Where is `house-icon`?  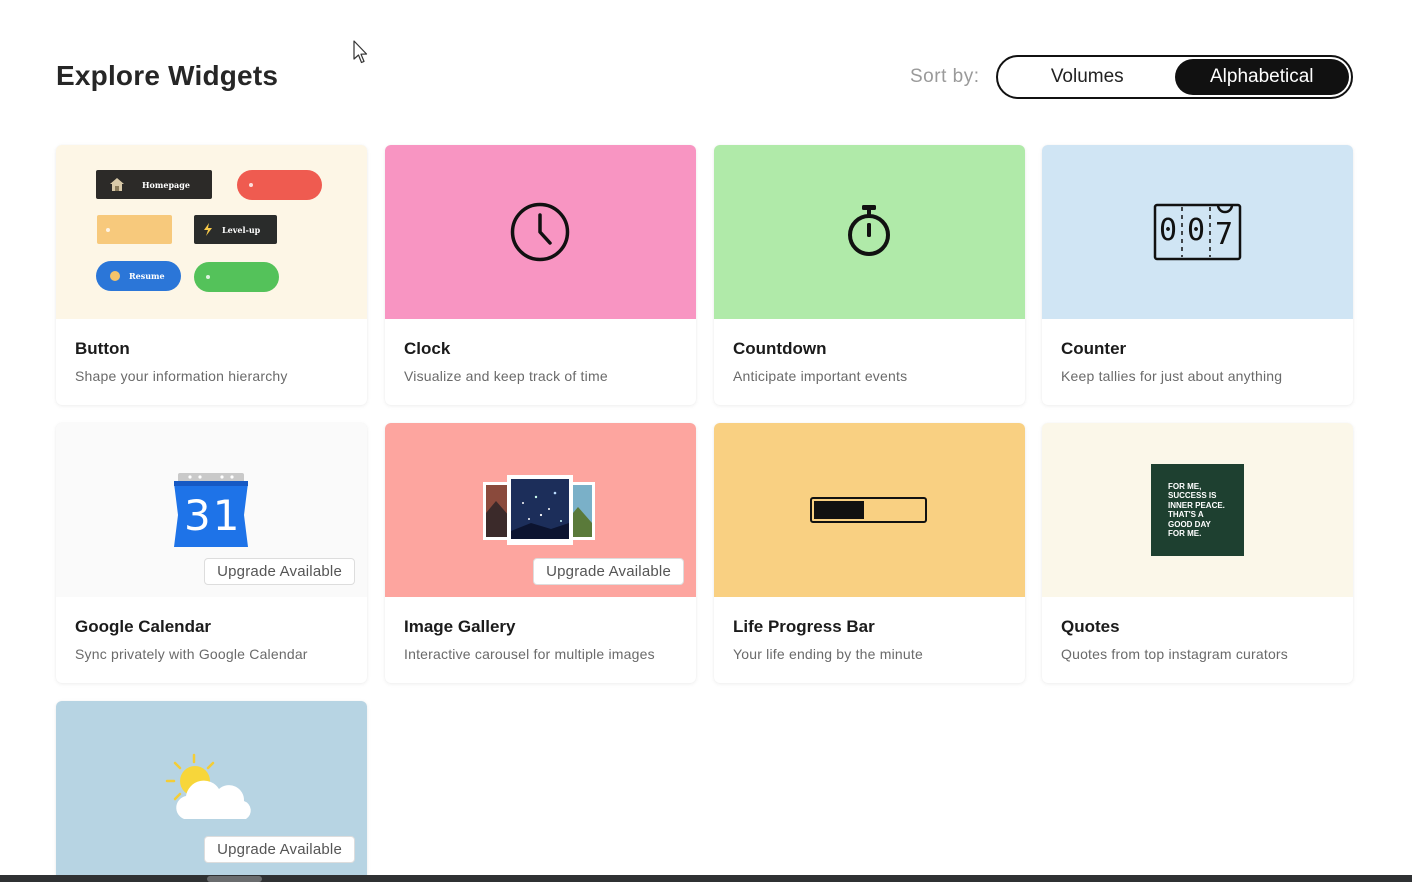
house-icon is located at coordinates (117, 184).